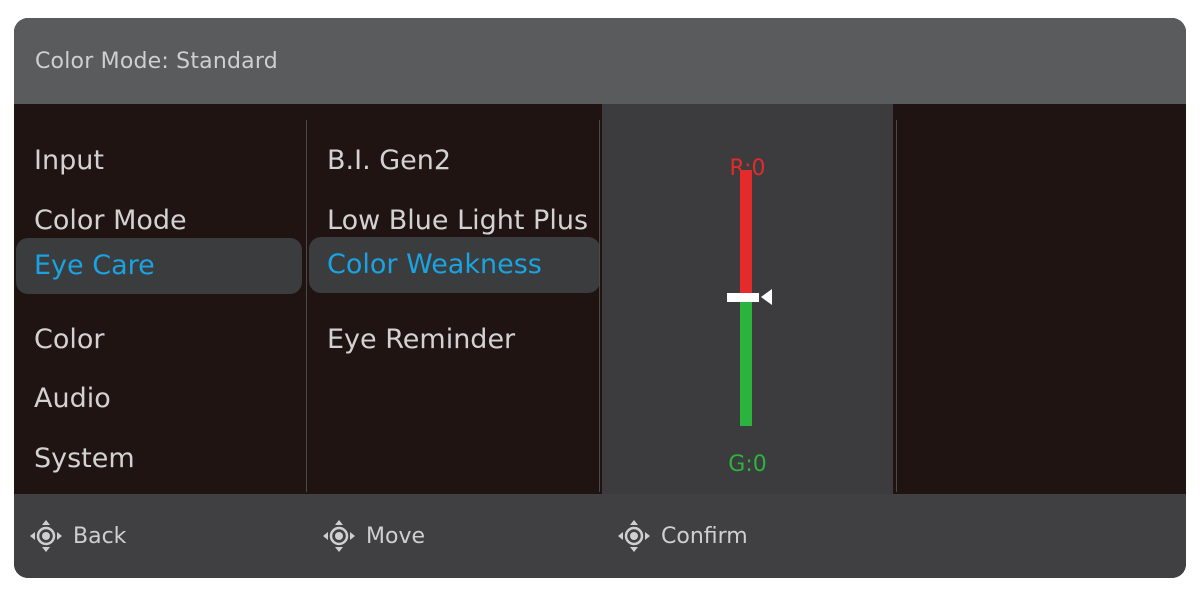 The width and height of the screenshot is (1200, 600). Describe the element at coordinates (600, 61) in the screenshot. I see `osd-header: Color Mode: Standard` at that location.